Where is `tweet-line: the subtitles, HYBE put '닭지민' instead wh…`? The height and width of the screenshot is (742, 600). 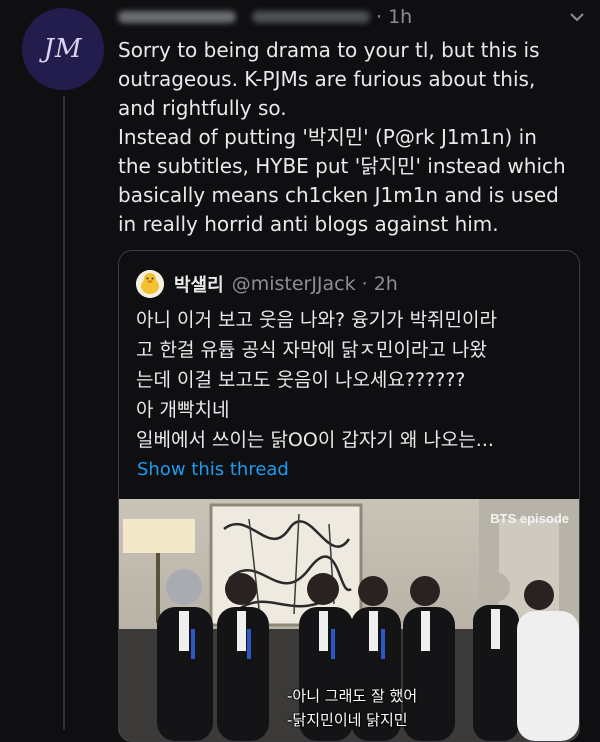
tweet-line: the subtitles, HYBE put '닭지민' instead wh… is located at coordinates (342, 166).